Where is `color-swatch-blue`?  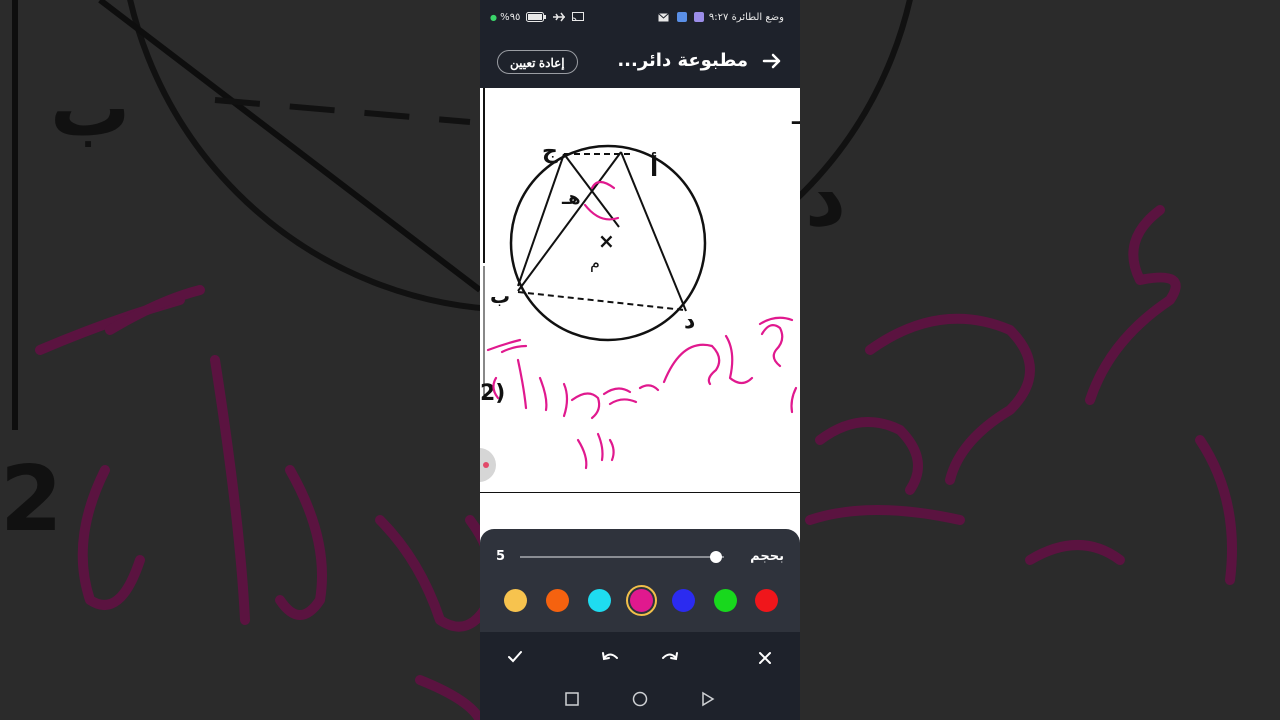
color-swatch-blue is located at coordinates (683, 600).